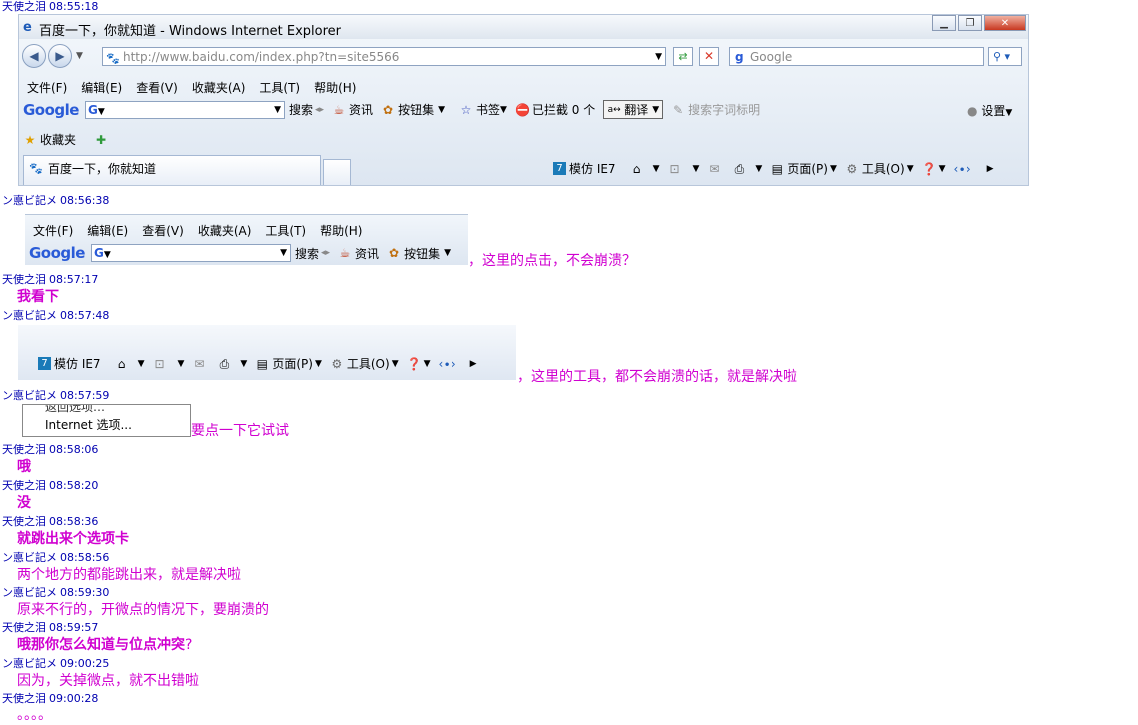 The width and height of the screenshot is (1138, 725). What do you see at coordinates (944, 23) in the screenshot?
I see `minimize-icon: ▁` at bounding box center [944, 23].